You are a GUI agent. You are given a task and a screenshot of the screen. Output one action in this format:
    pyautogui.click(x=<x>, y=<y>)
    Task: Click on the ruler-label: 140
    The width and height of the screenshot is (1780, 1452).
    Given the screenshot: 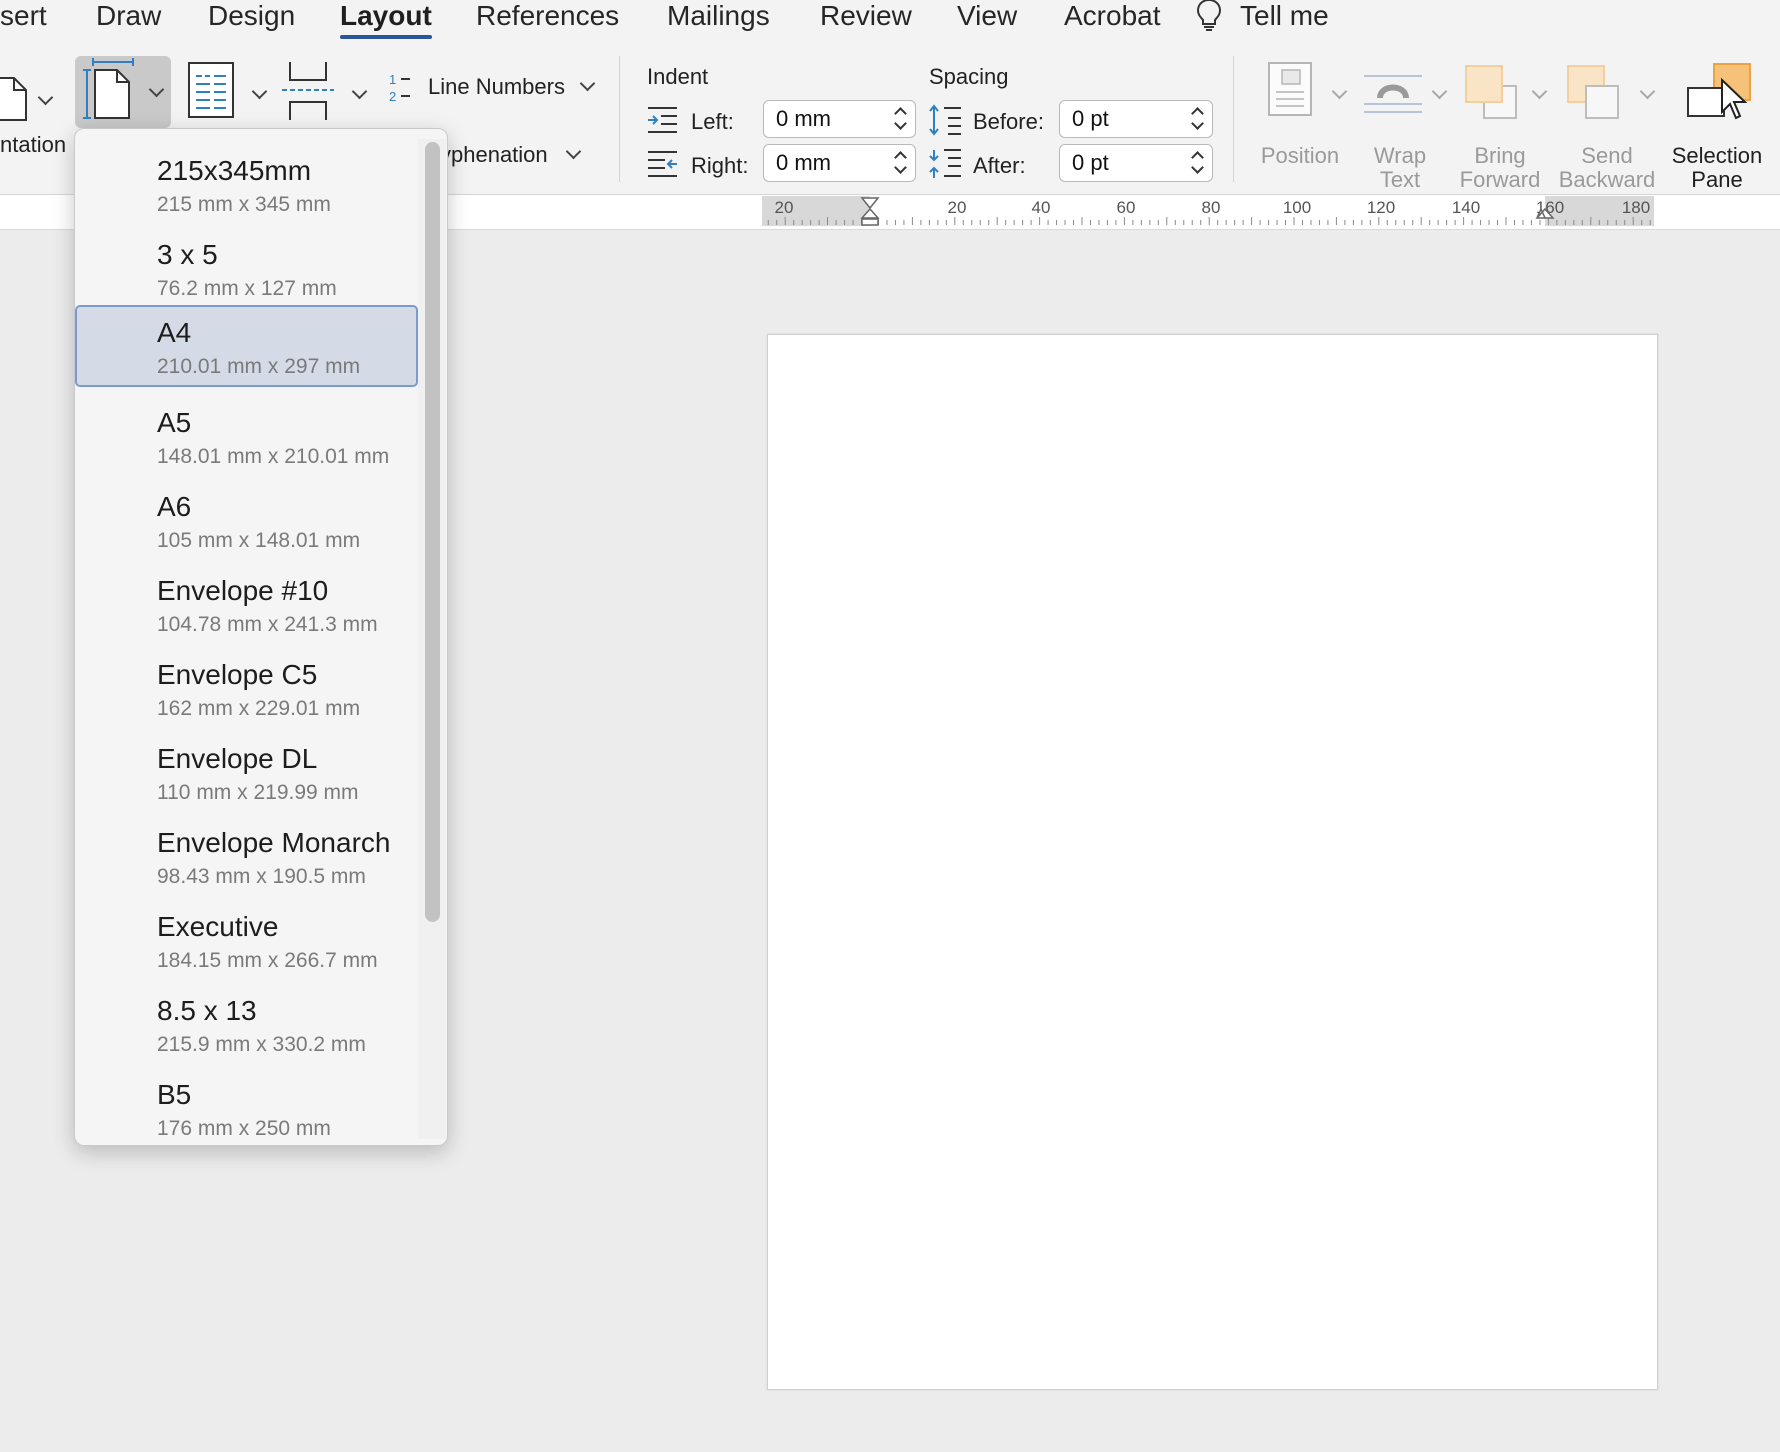 What is the action you would take?
    pyautogui.click(x=1466, y=207)
    